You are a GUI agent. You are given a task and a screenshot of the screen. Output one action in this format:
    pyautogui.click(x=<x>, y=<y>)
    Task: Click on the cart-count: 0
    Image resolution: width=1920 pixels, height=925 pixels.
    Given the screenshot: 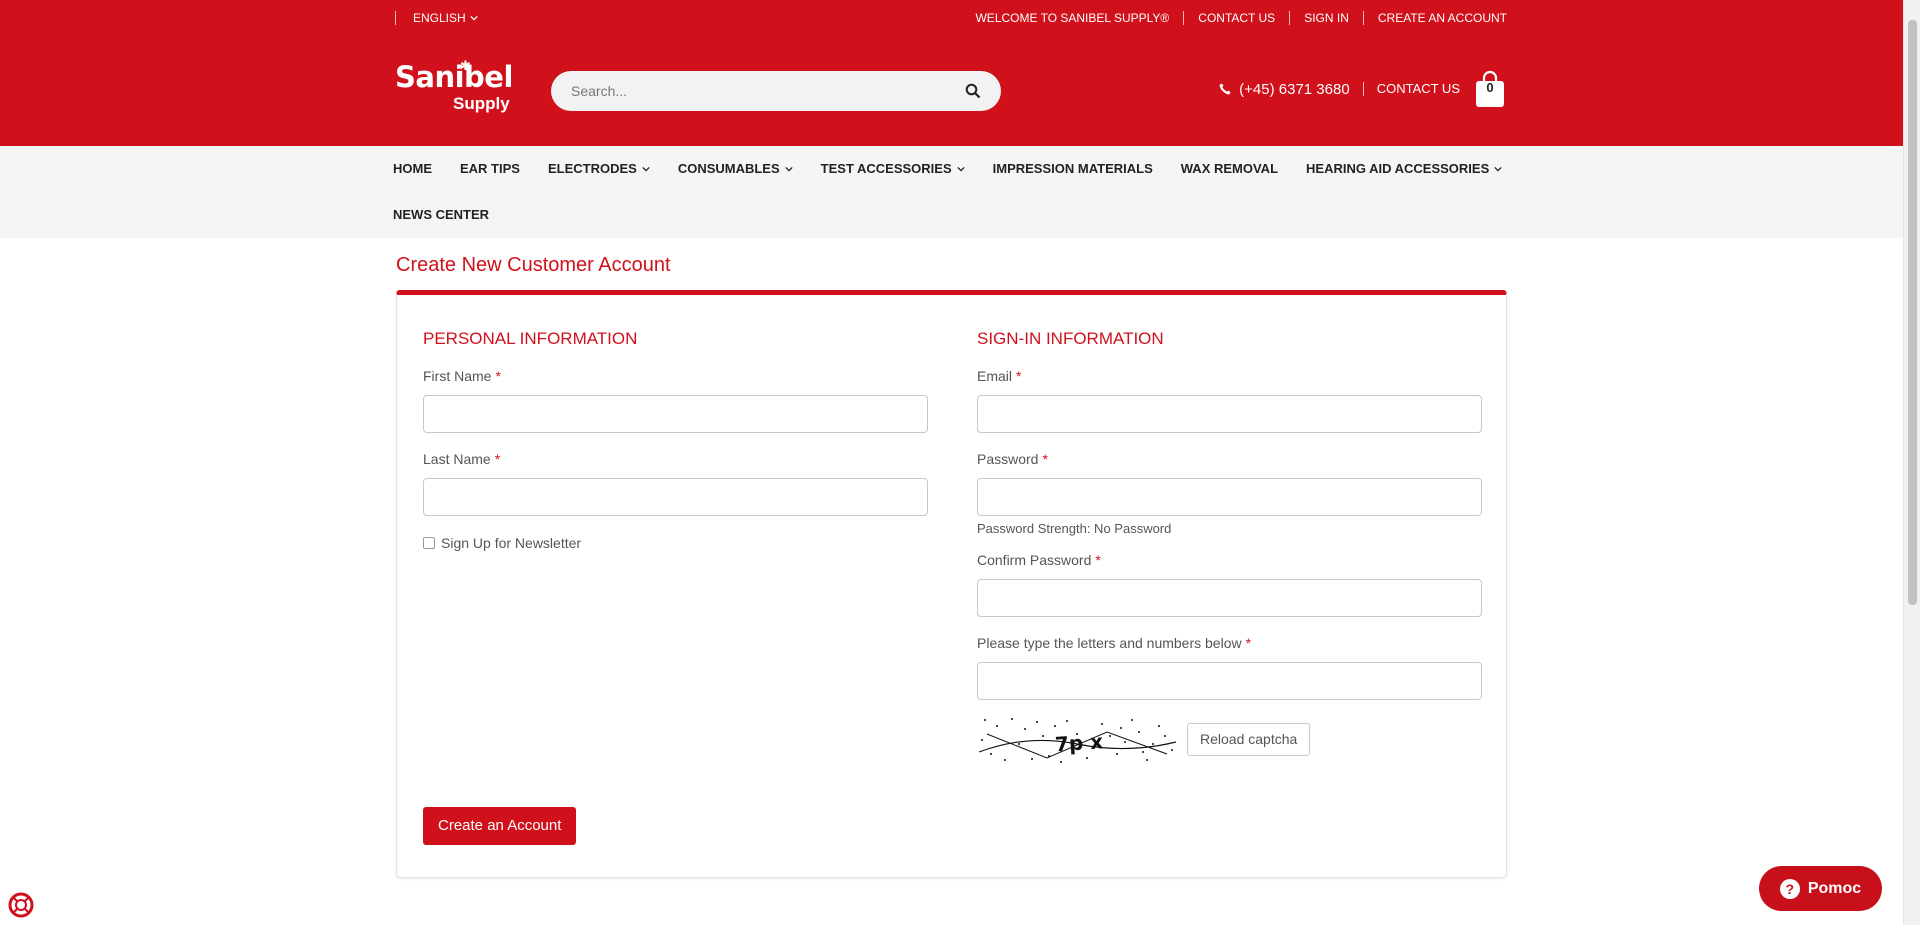 What is the action you would take?
    pyautogui.click(x=1490, y=87)
    